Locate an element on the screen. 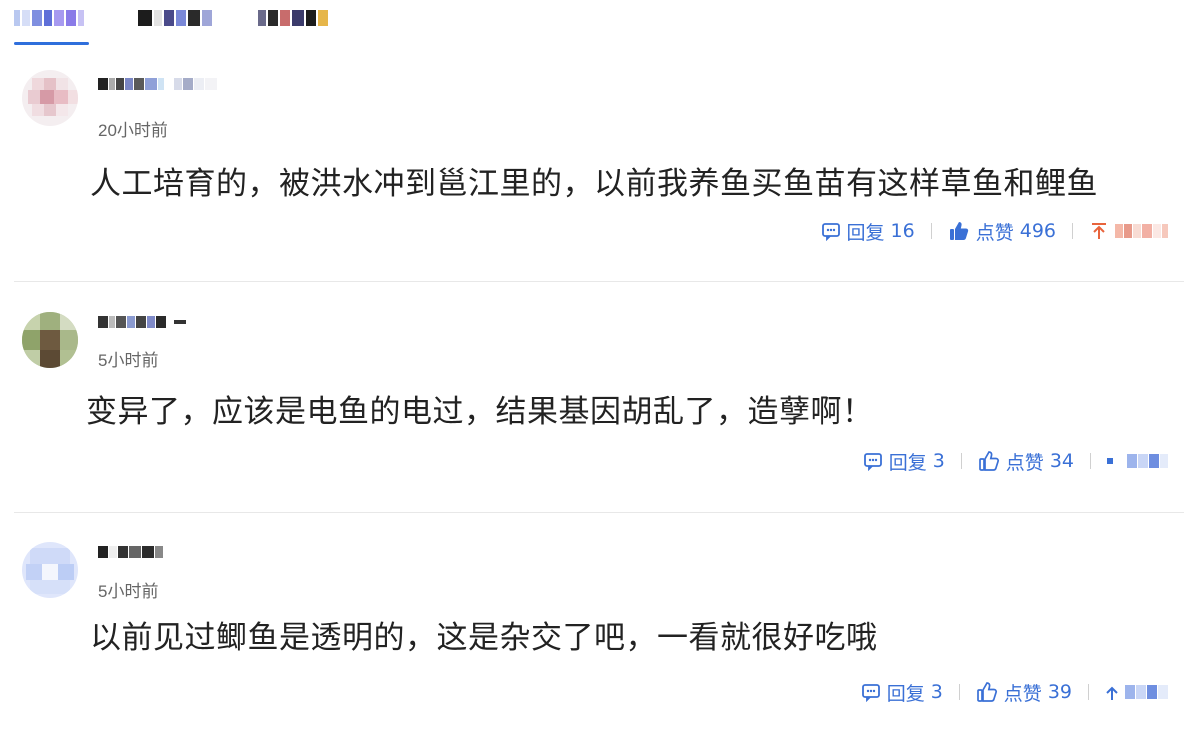 This screenshot has height=741, width=1198. comment-actions: 回复 16 点赞 496 is located at coordinates (994, 231).